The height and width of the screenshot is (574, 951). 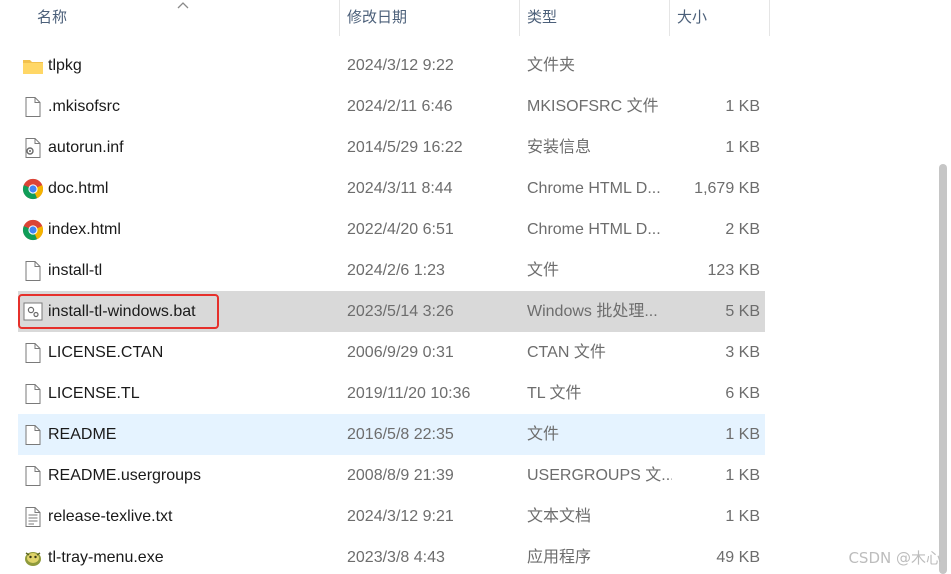 What do you see at coordinates (738, 557) in the screenshot?
I see `file-size: 49 KB` at bounding box center [738, 557].